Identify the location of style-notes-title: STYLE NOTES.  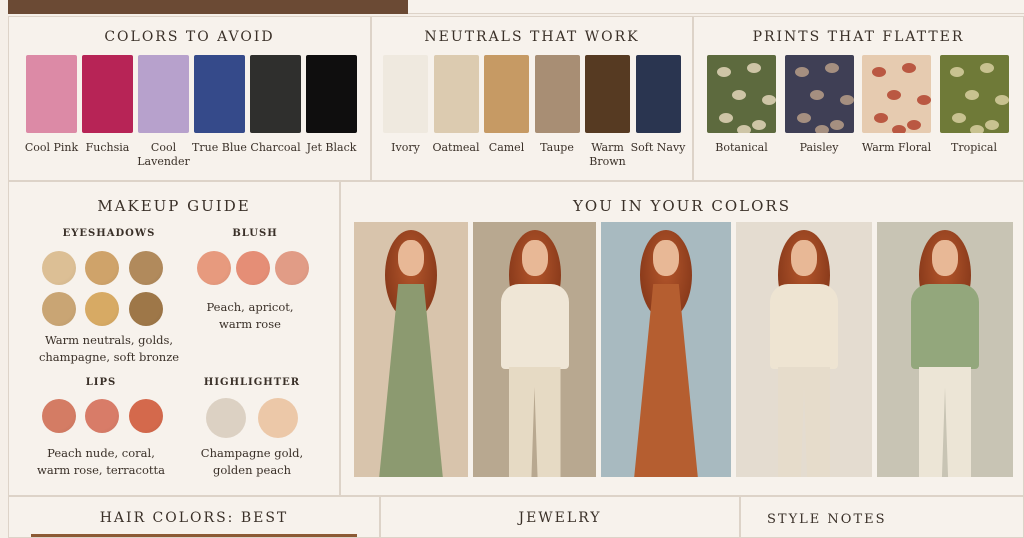
(827, 519).